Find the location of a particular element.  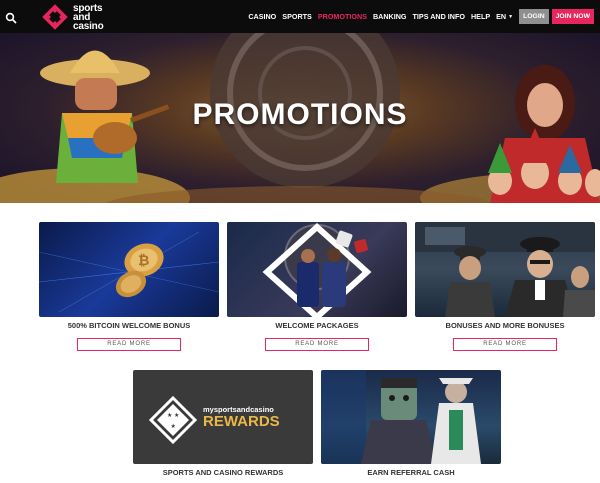

page-title: PROMOTIONS is located at coordinates (300, 114).